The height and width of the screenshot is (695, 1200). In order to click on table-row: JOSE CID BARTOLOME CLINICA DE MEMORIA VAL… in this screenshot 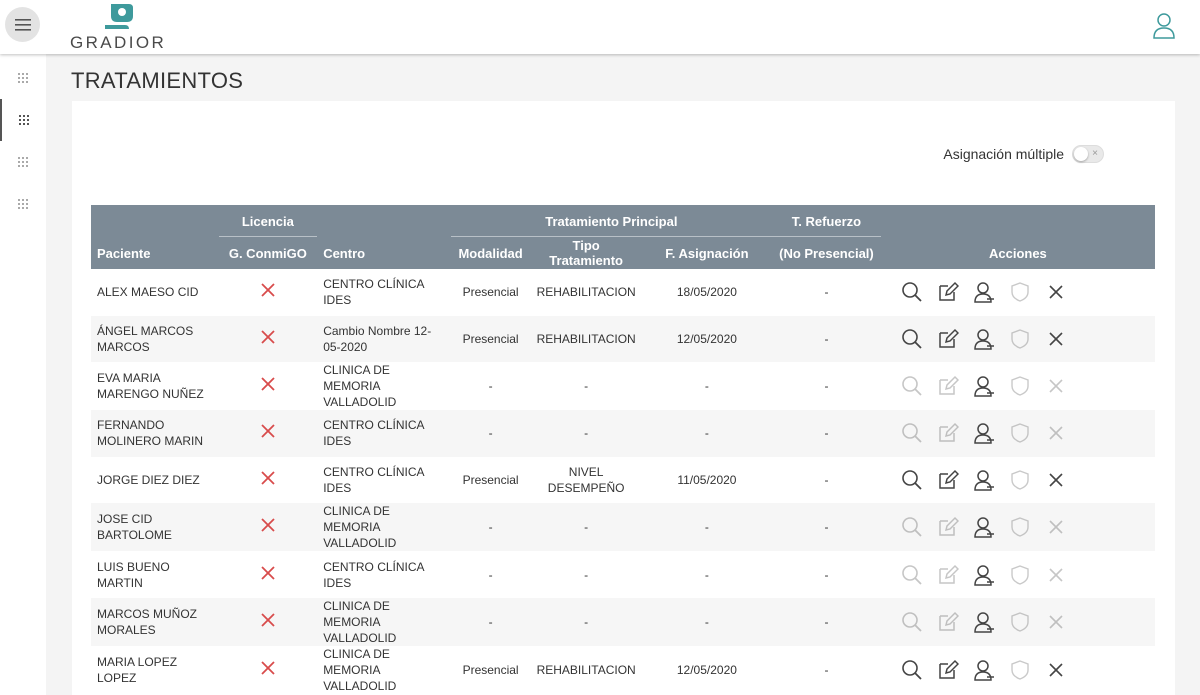, I will do `click(623, 527)`.